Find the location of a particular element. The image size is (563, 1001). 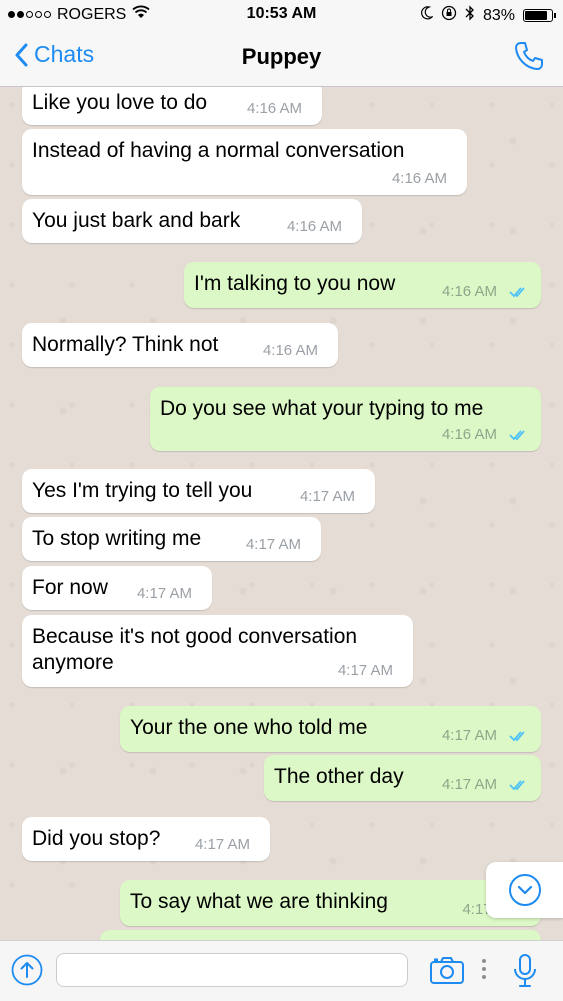

bluetooth-icon is located at coordinates (470, 15).